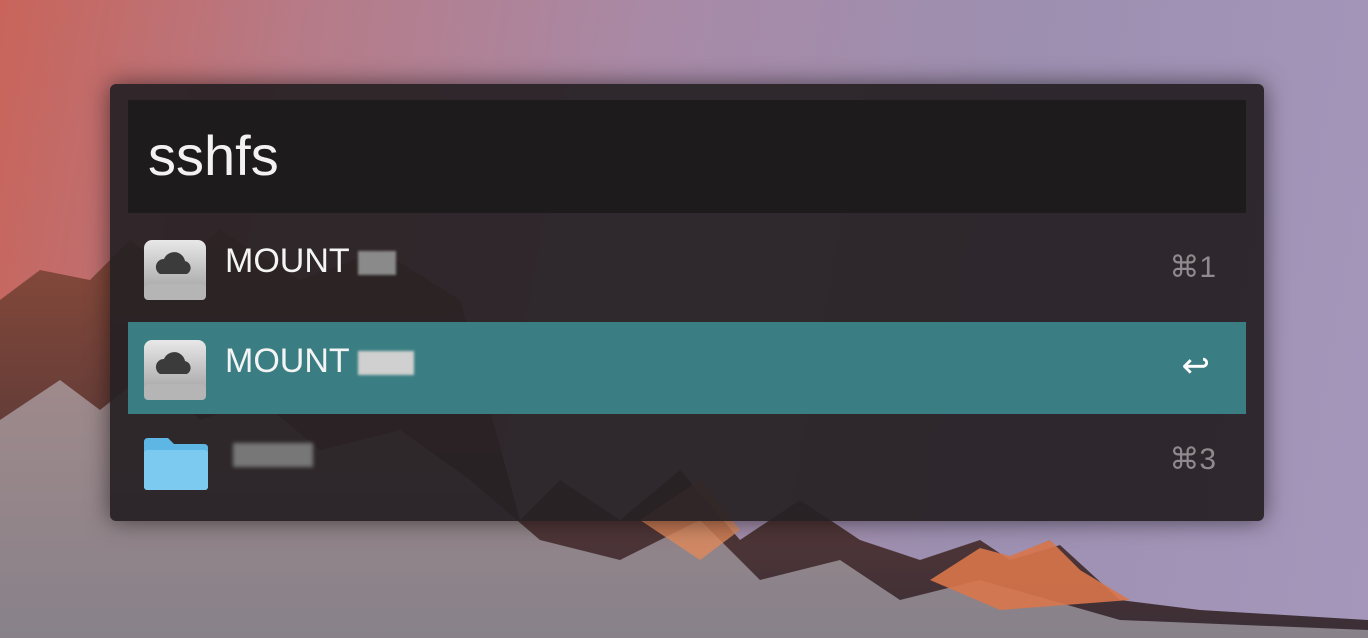 This screenshot has width=1368, height=638. Describe the element at coordinates (1196, 366) in the screenshot. I see `return-key-icon: ↩` at that location.